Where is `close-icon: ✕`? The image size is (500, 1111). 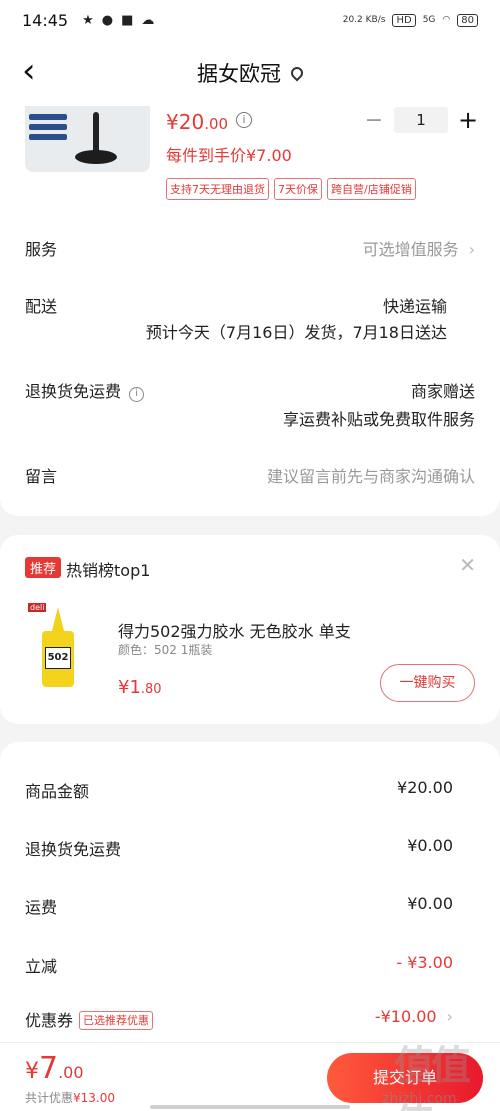 close-icon: ✕ is located at coordinates (467, 565).